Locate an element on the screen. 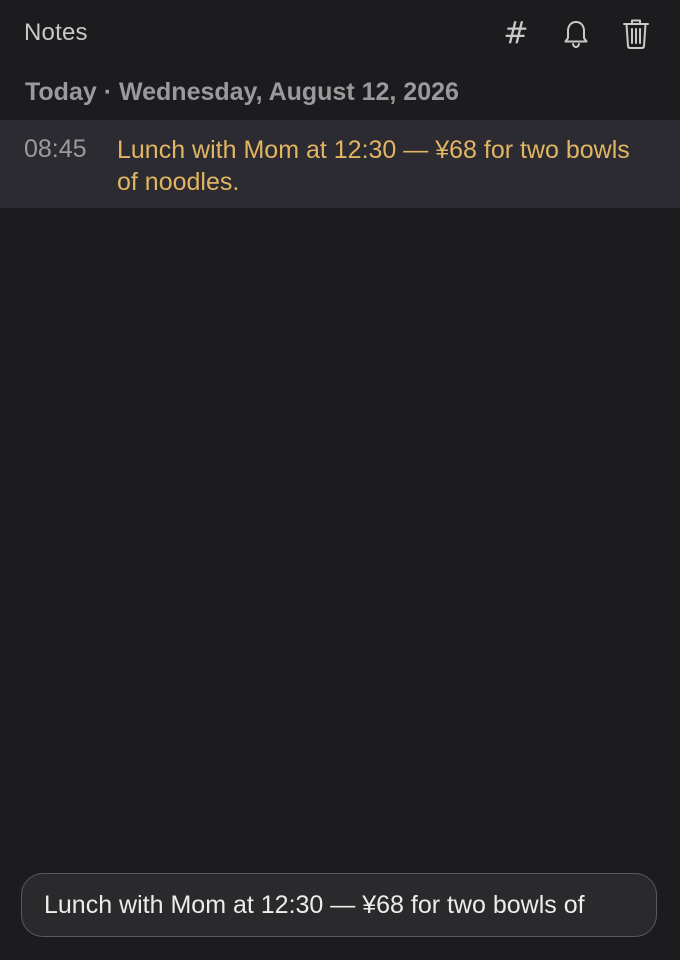 The image size is (680, 960). app-title: Notes is located at coordinates (56, 32).